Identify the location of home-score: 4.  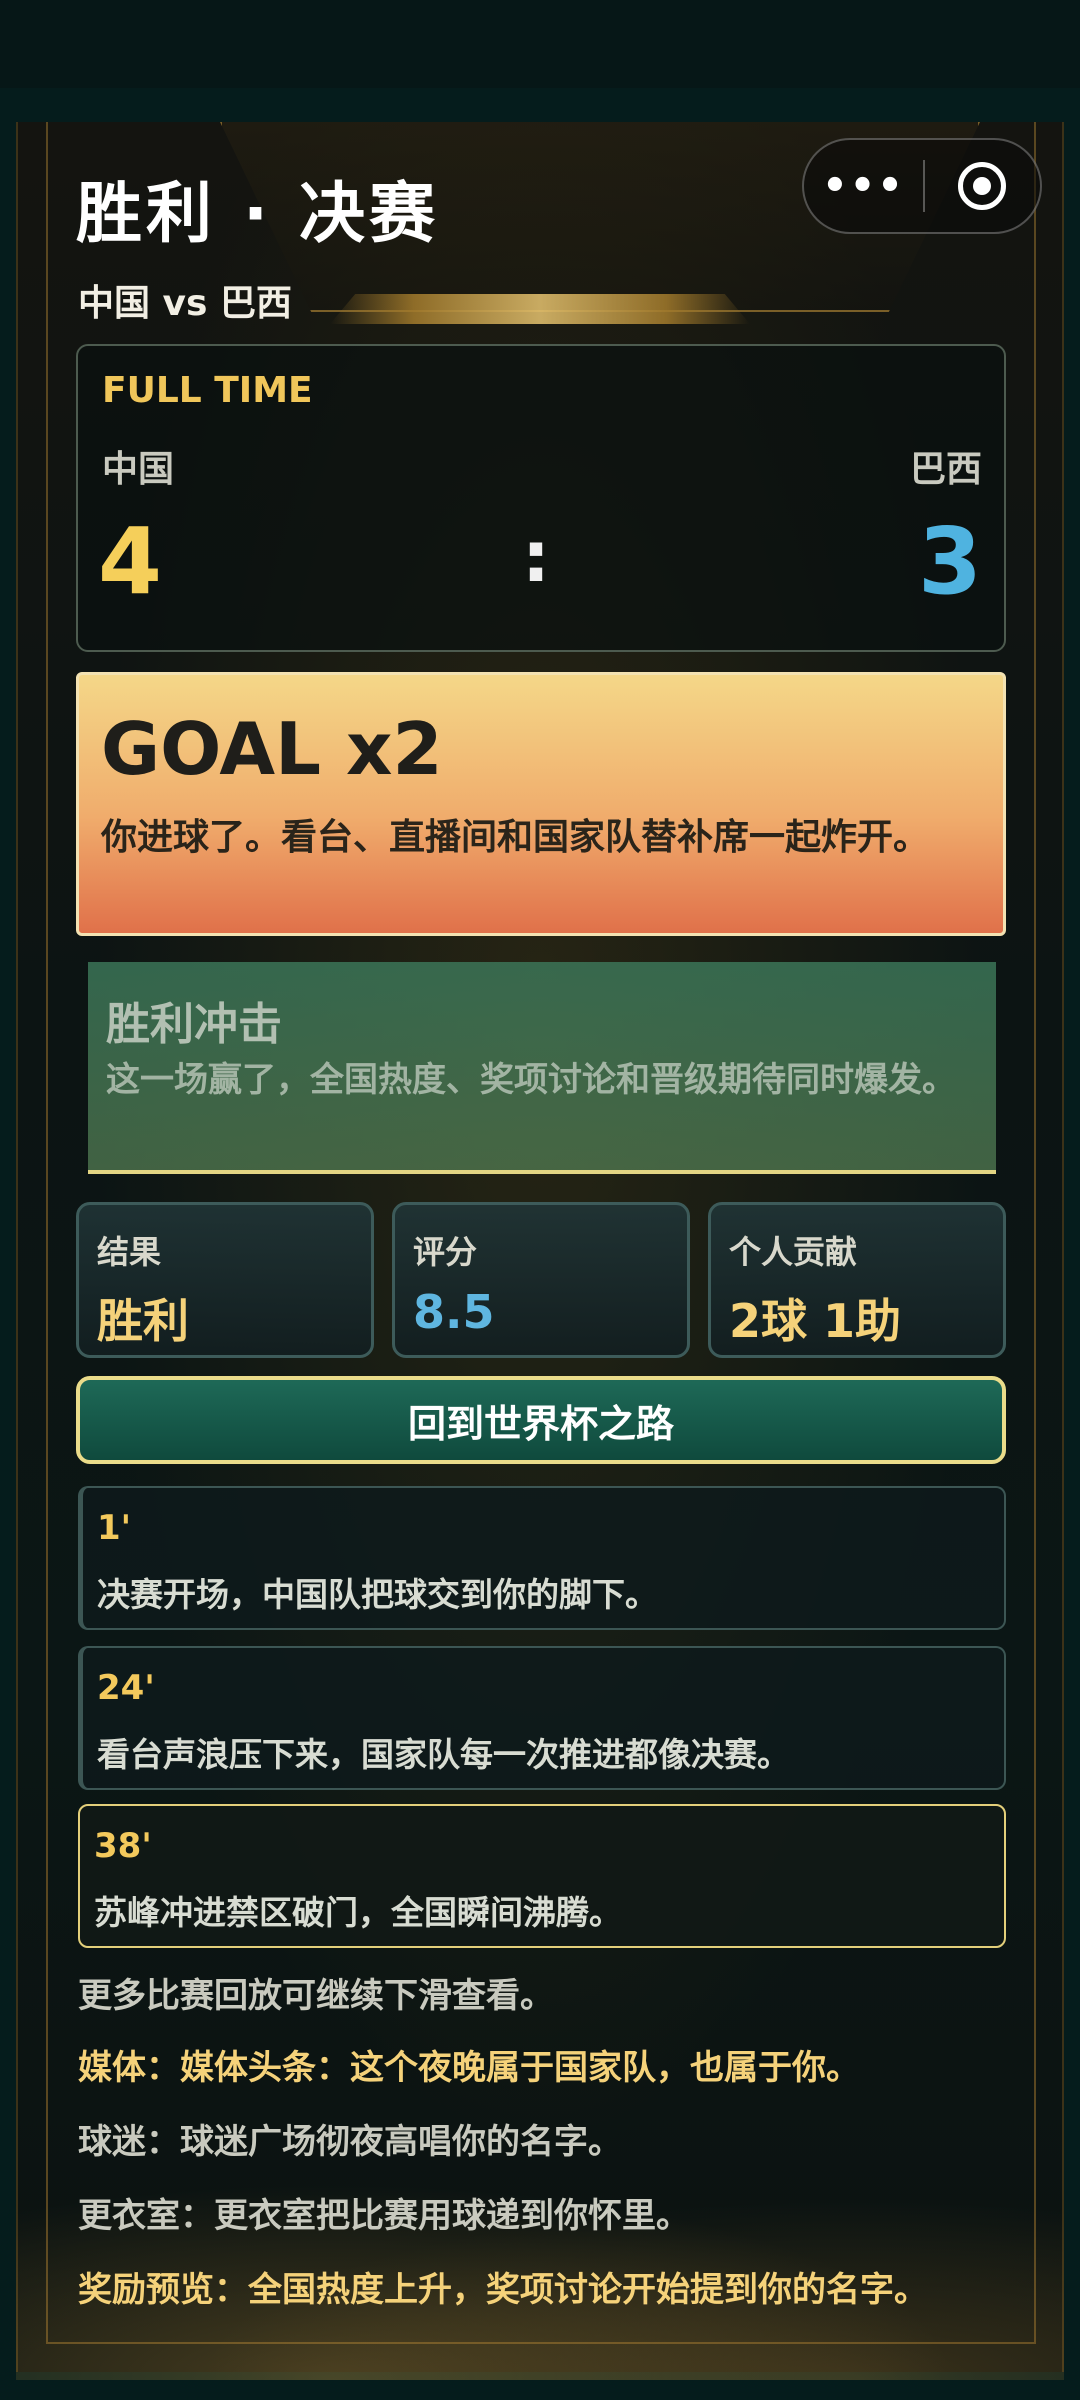
(130, 561).